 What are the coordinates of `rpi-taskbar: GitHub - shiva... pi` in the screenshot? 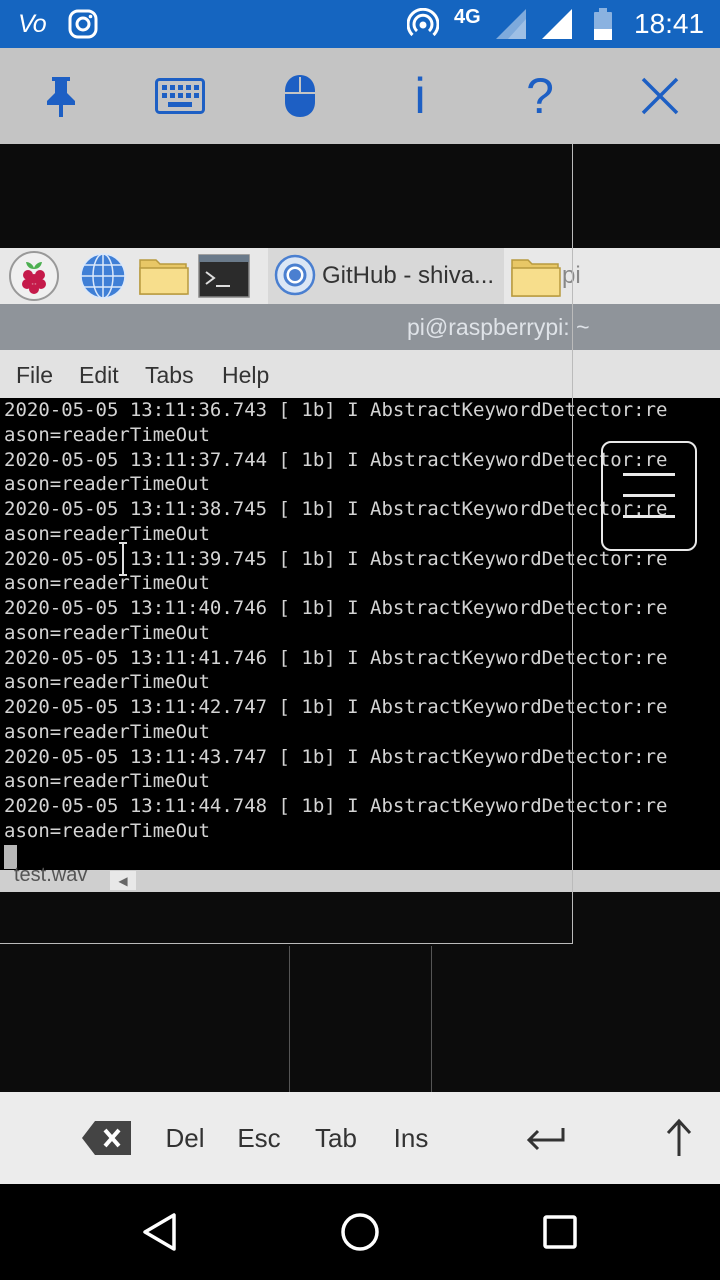 It's located at (360, 276).